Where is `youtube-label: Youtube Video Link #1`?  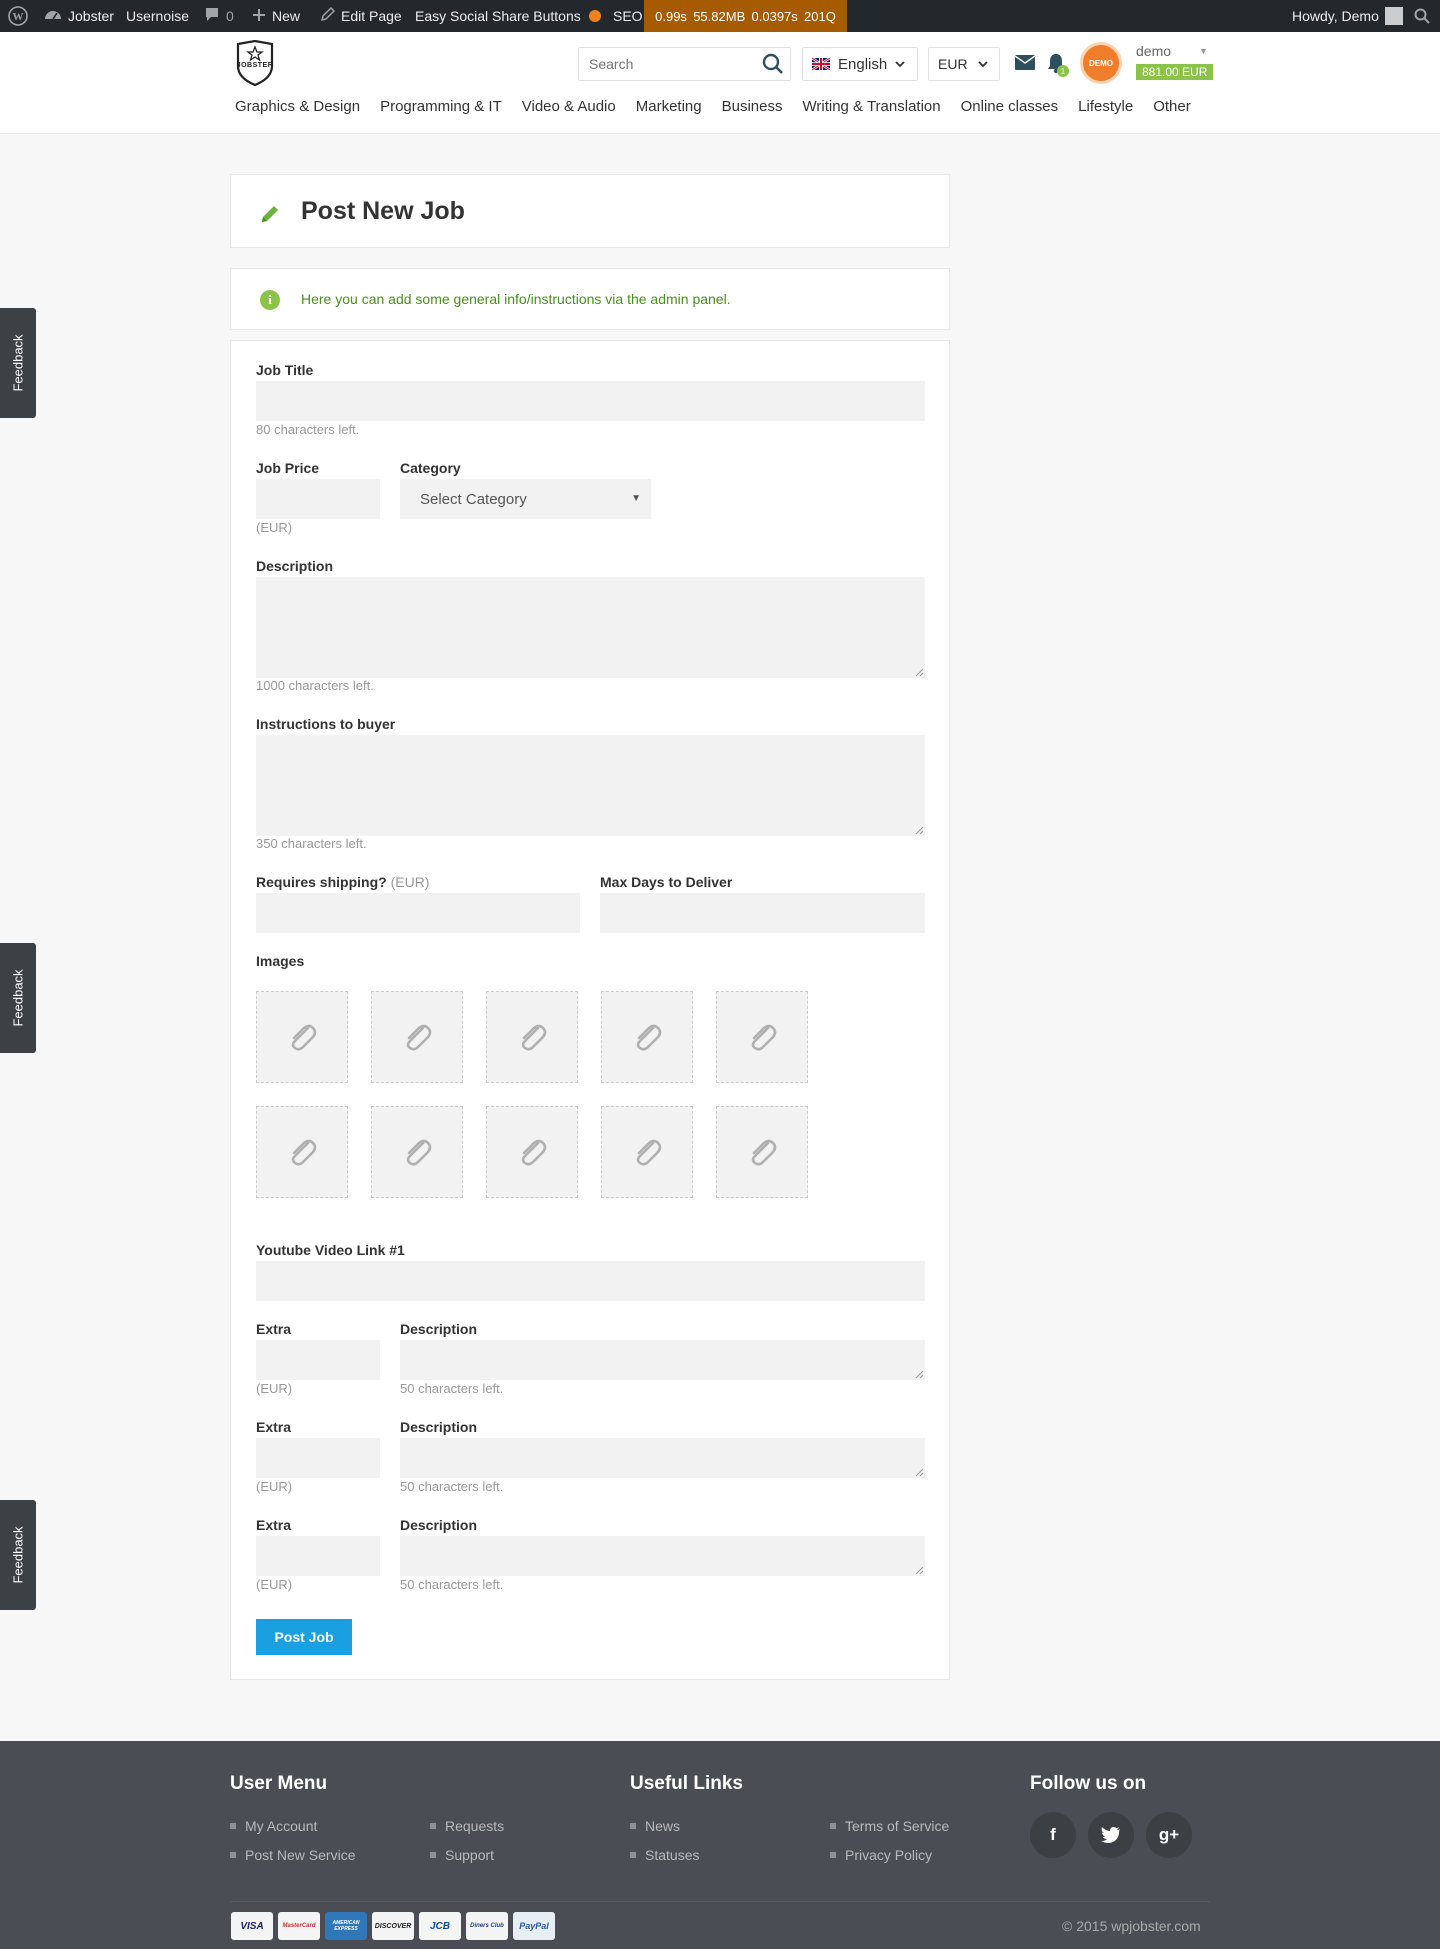 youtube-label: Youtube Video Link #1 is located at coordinates (330, 1250).